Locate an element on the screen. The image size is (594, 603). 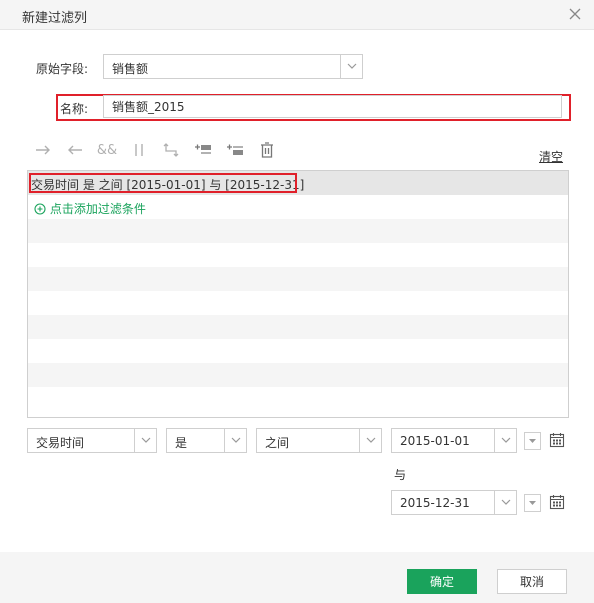
add-before-icon is located at coordinates (203, 152).